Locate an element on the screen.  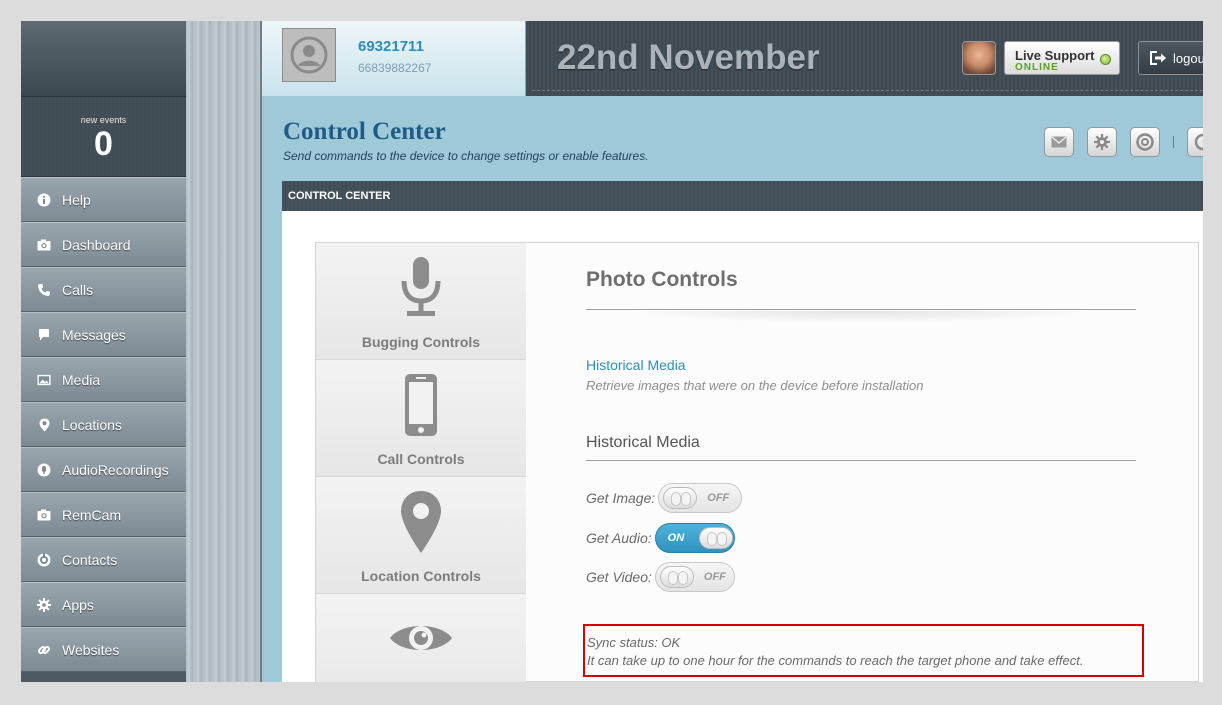
contact-icon is located at coordinates (44, 559).